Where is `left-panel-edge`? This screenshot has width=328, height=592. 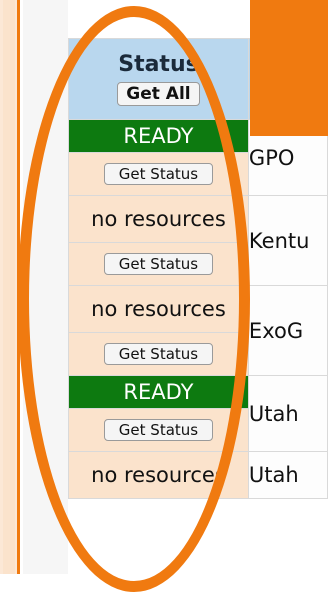 left-panel-edge is located at coordinates (10, 287).